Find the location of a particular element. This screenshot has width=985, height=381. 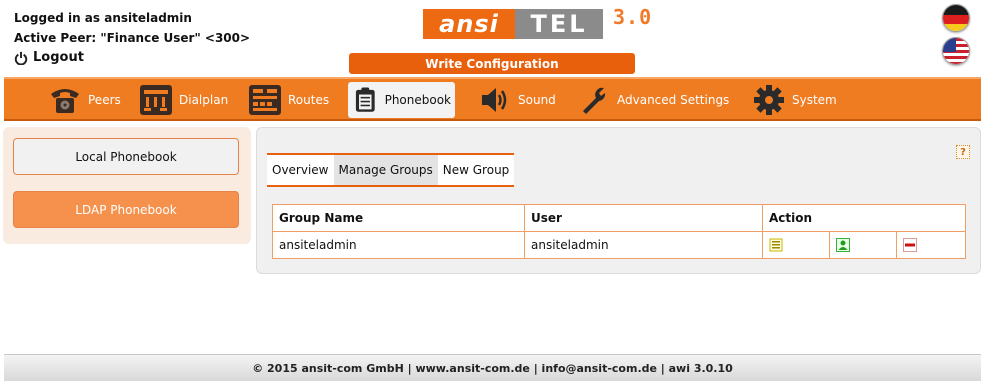

logo-tel: TEL is located at coordinates (559, 24).